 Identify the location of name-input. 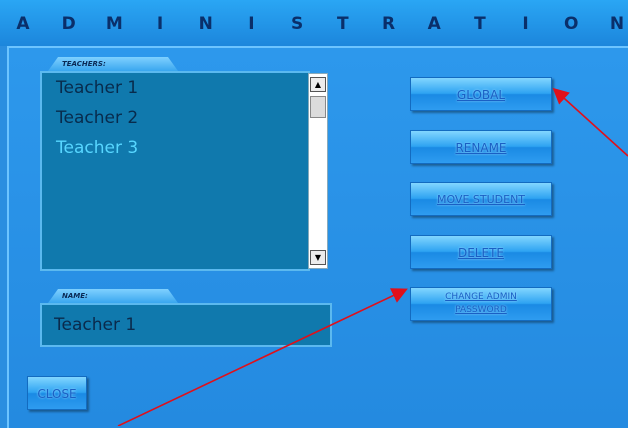
(185, 325).